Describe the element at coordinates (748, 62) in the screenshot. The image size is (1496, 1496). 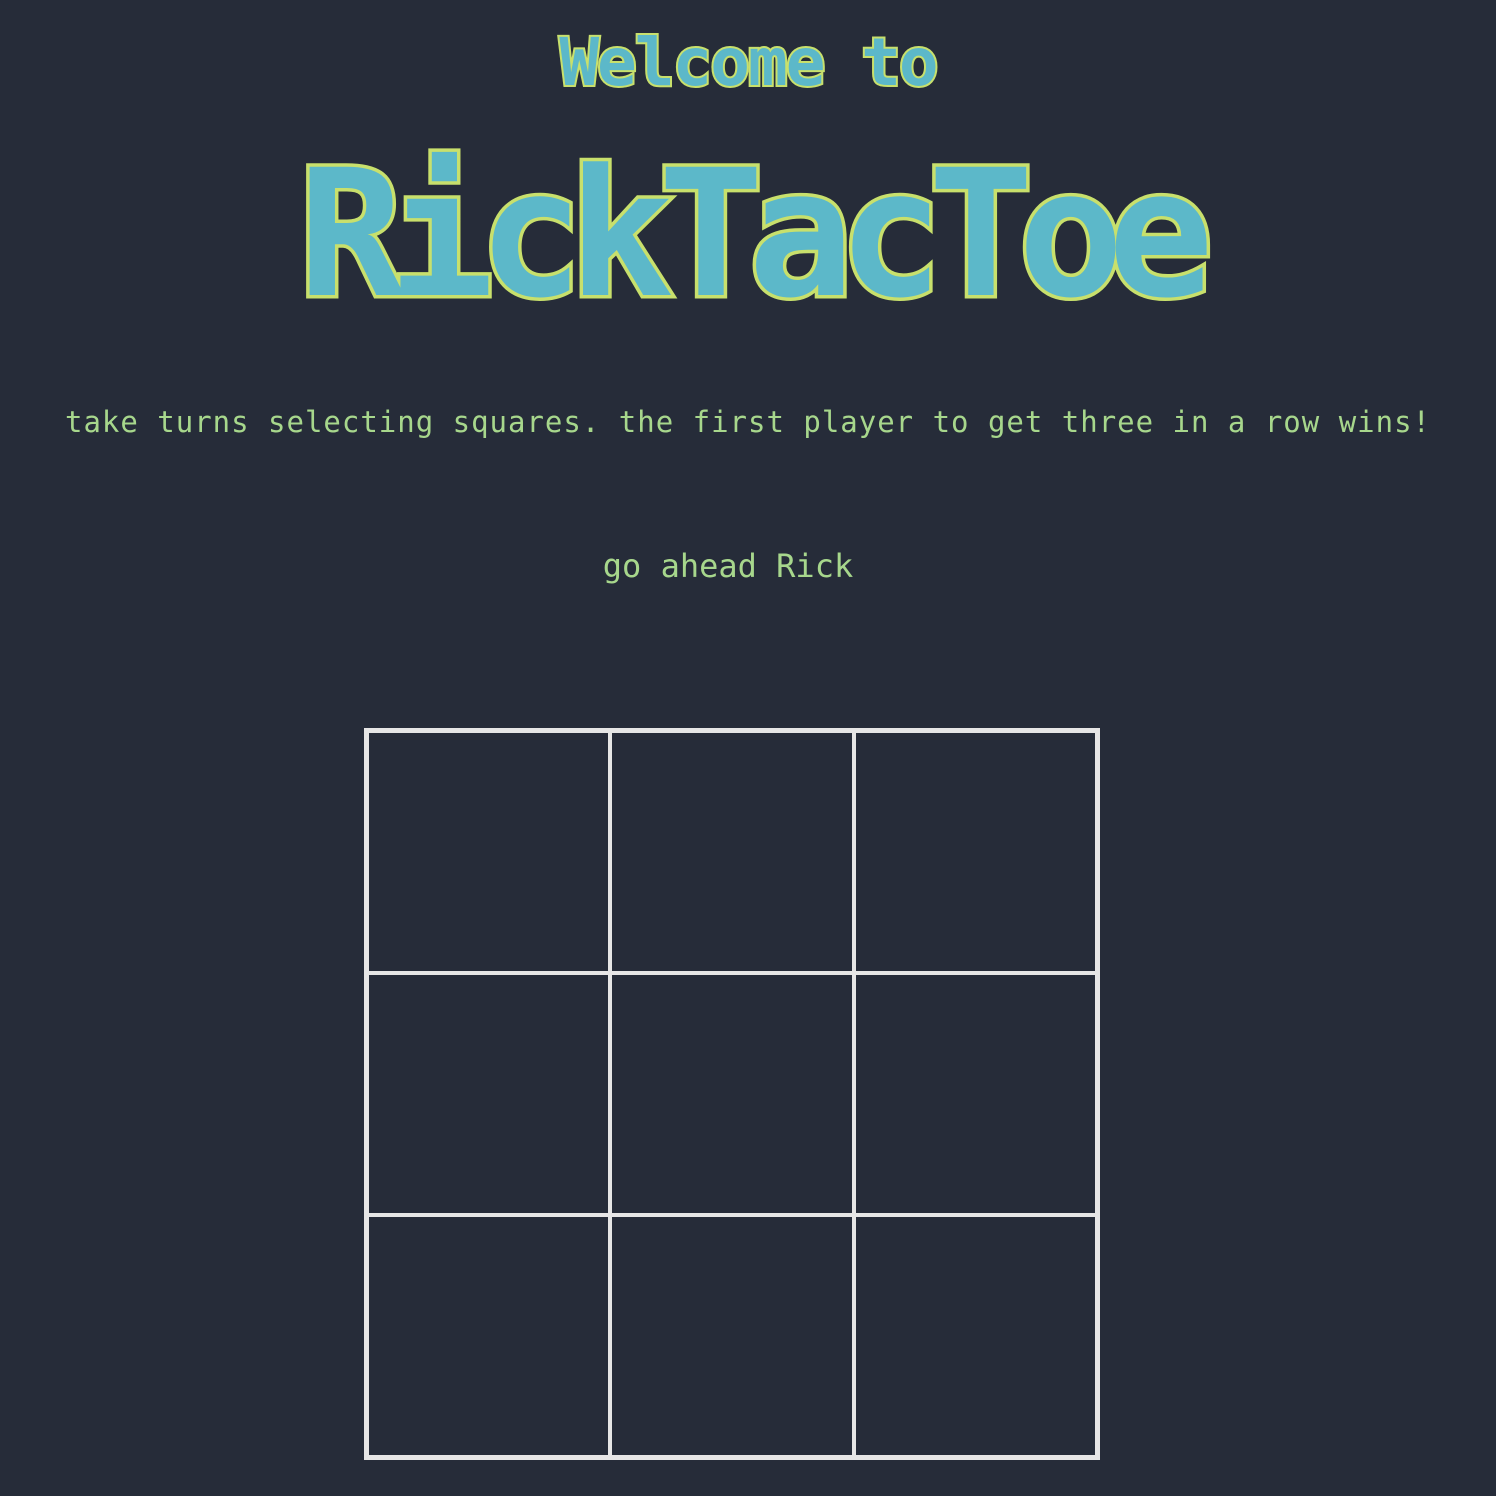
I see `welcome-heading: Welcome to` at that location.